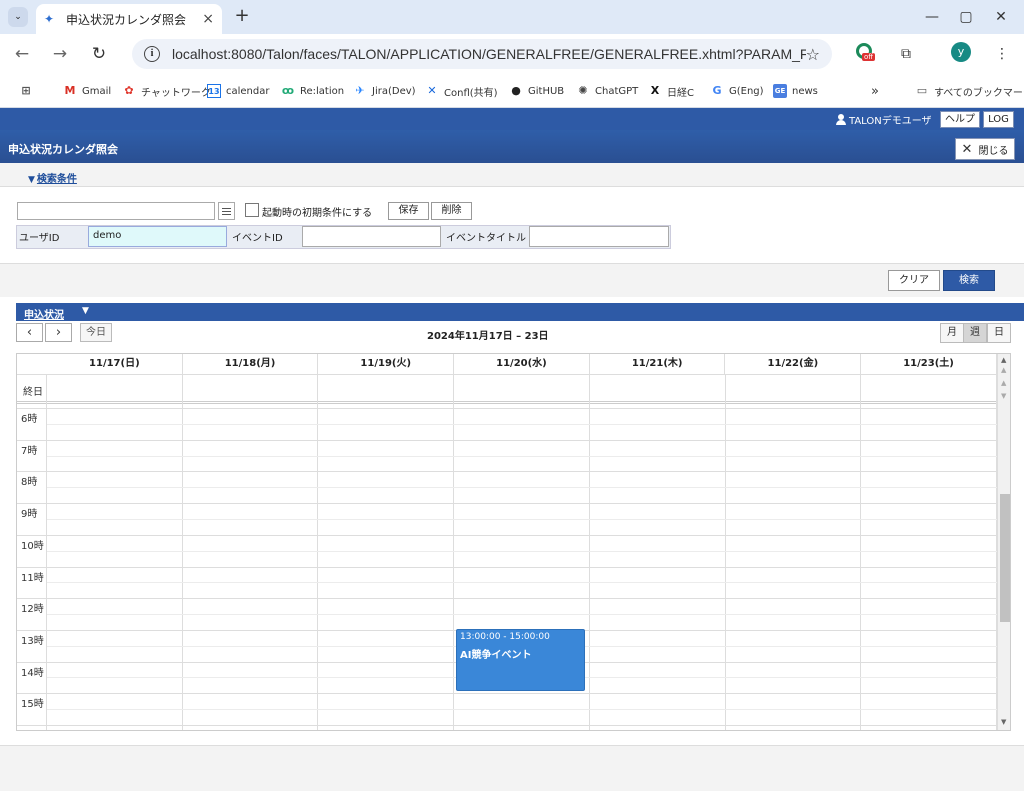  What do you see at coordinates (32, 546) in the screenshot?
I see `hour-label: 10時` at bounding box center [32, 546].